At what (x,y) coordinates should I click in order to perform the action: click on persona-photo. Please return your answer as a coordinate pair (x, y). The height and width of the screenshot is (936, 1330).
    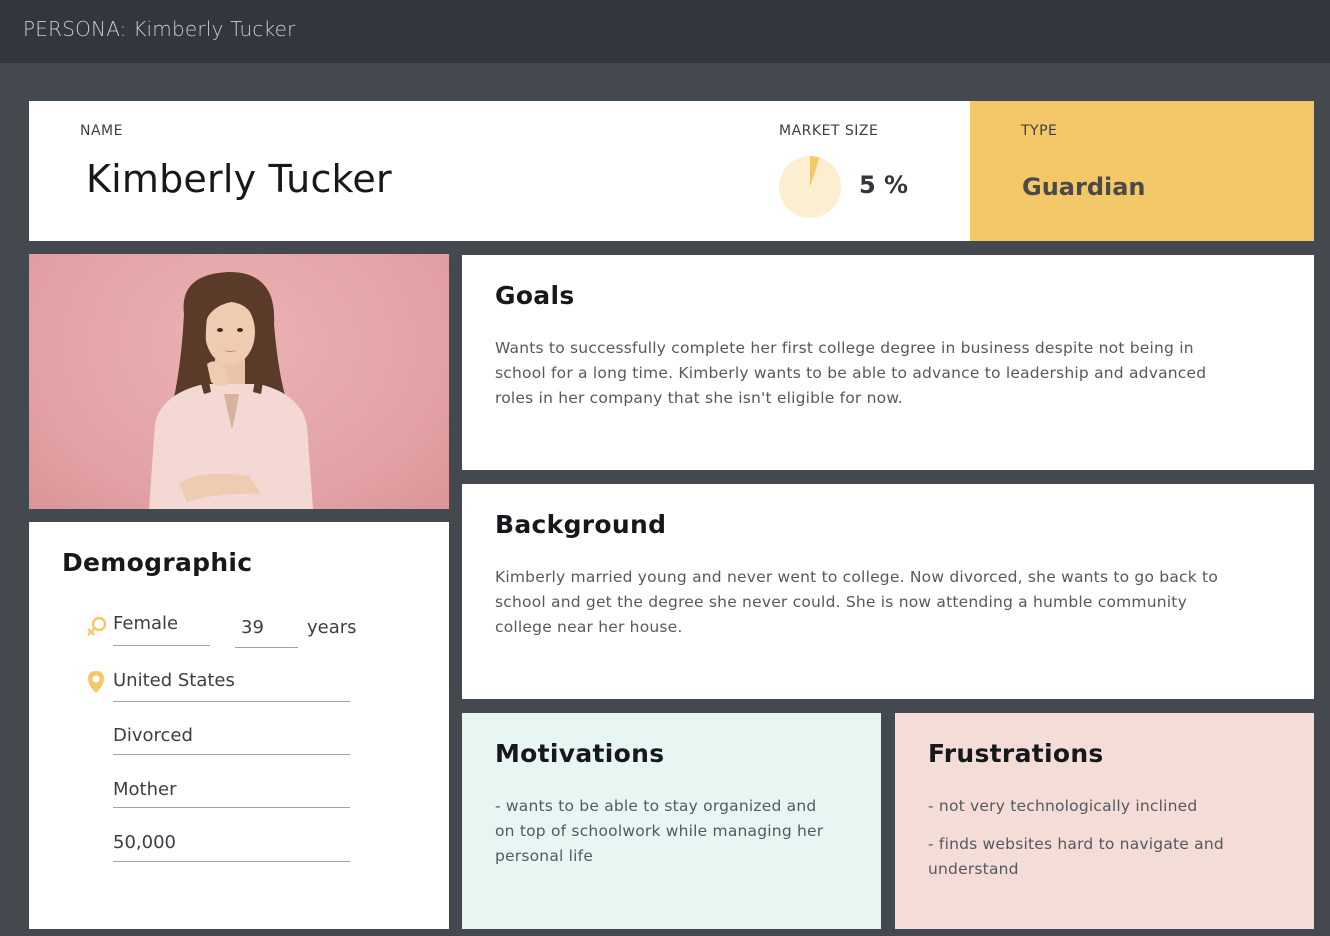
    Looking at the image, I should click on (239, 381).